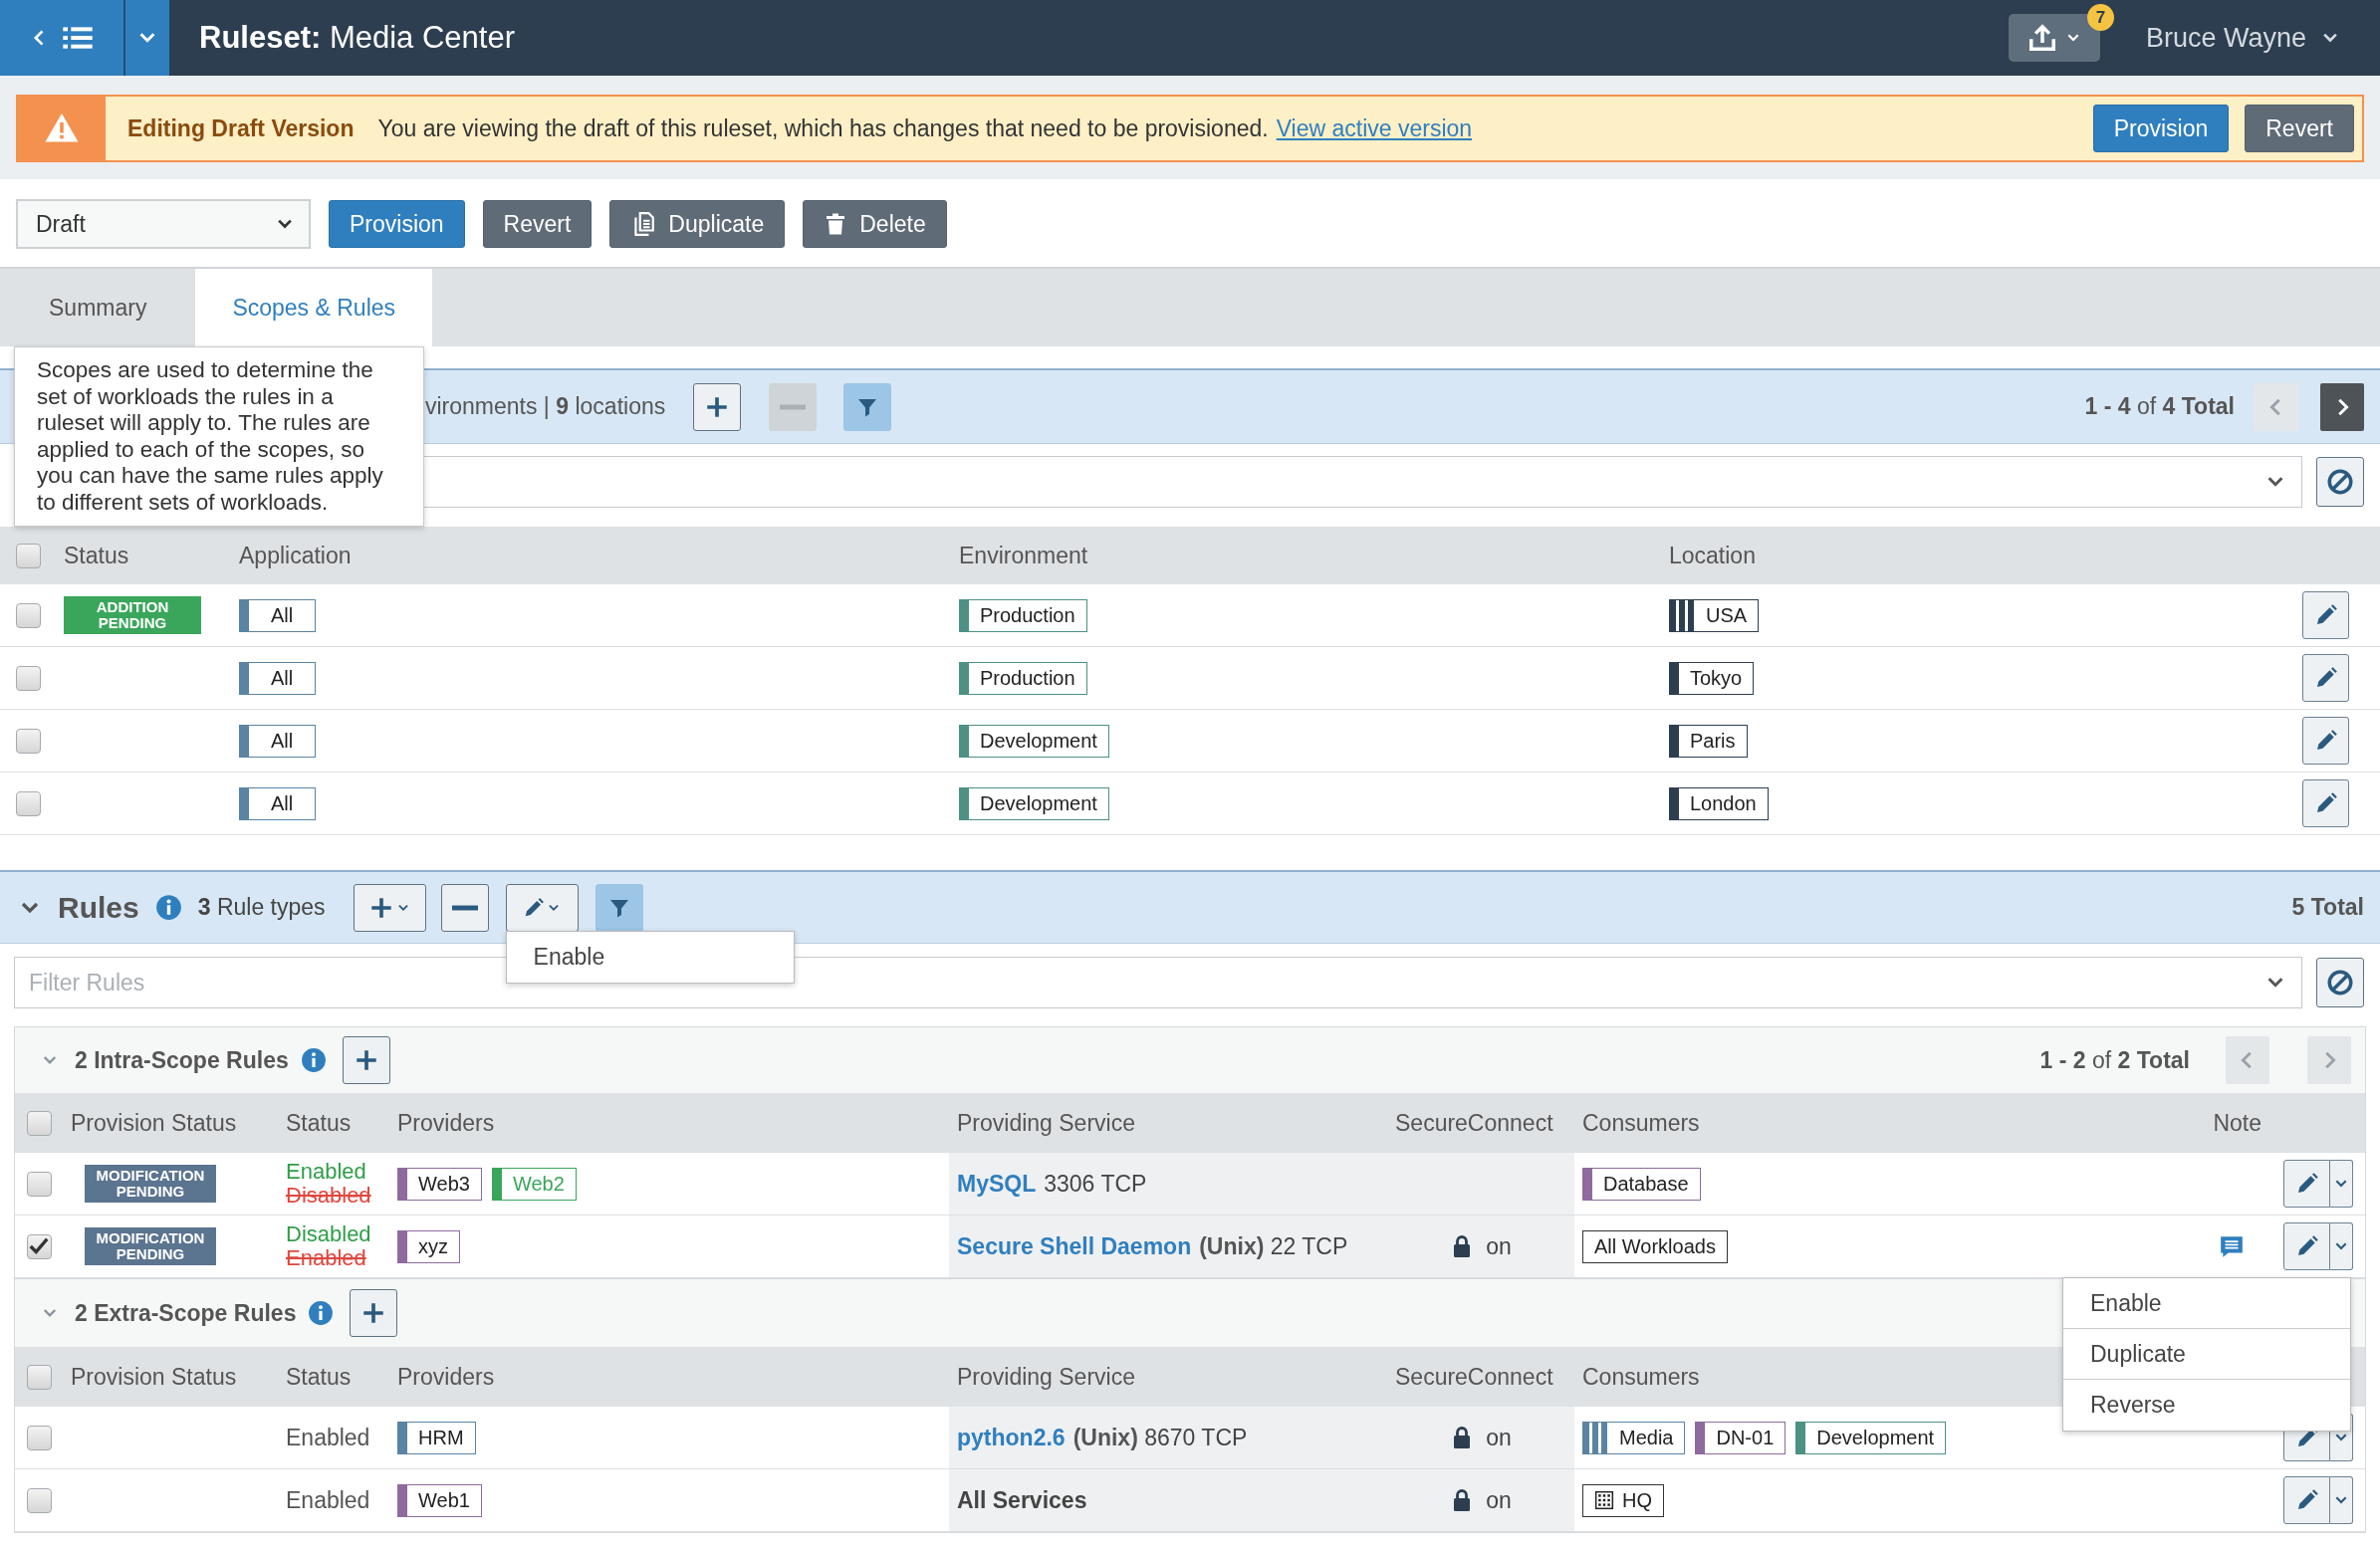  Describe the element at coordinates (261, 908) in the screenshot. I see `rule-types-summary: 3 Rule types` at that location.